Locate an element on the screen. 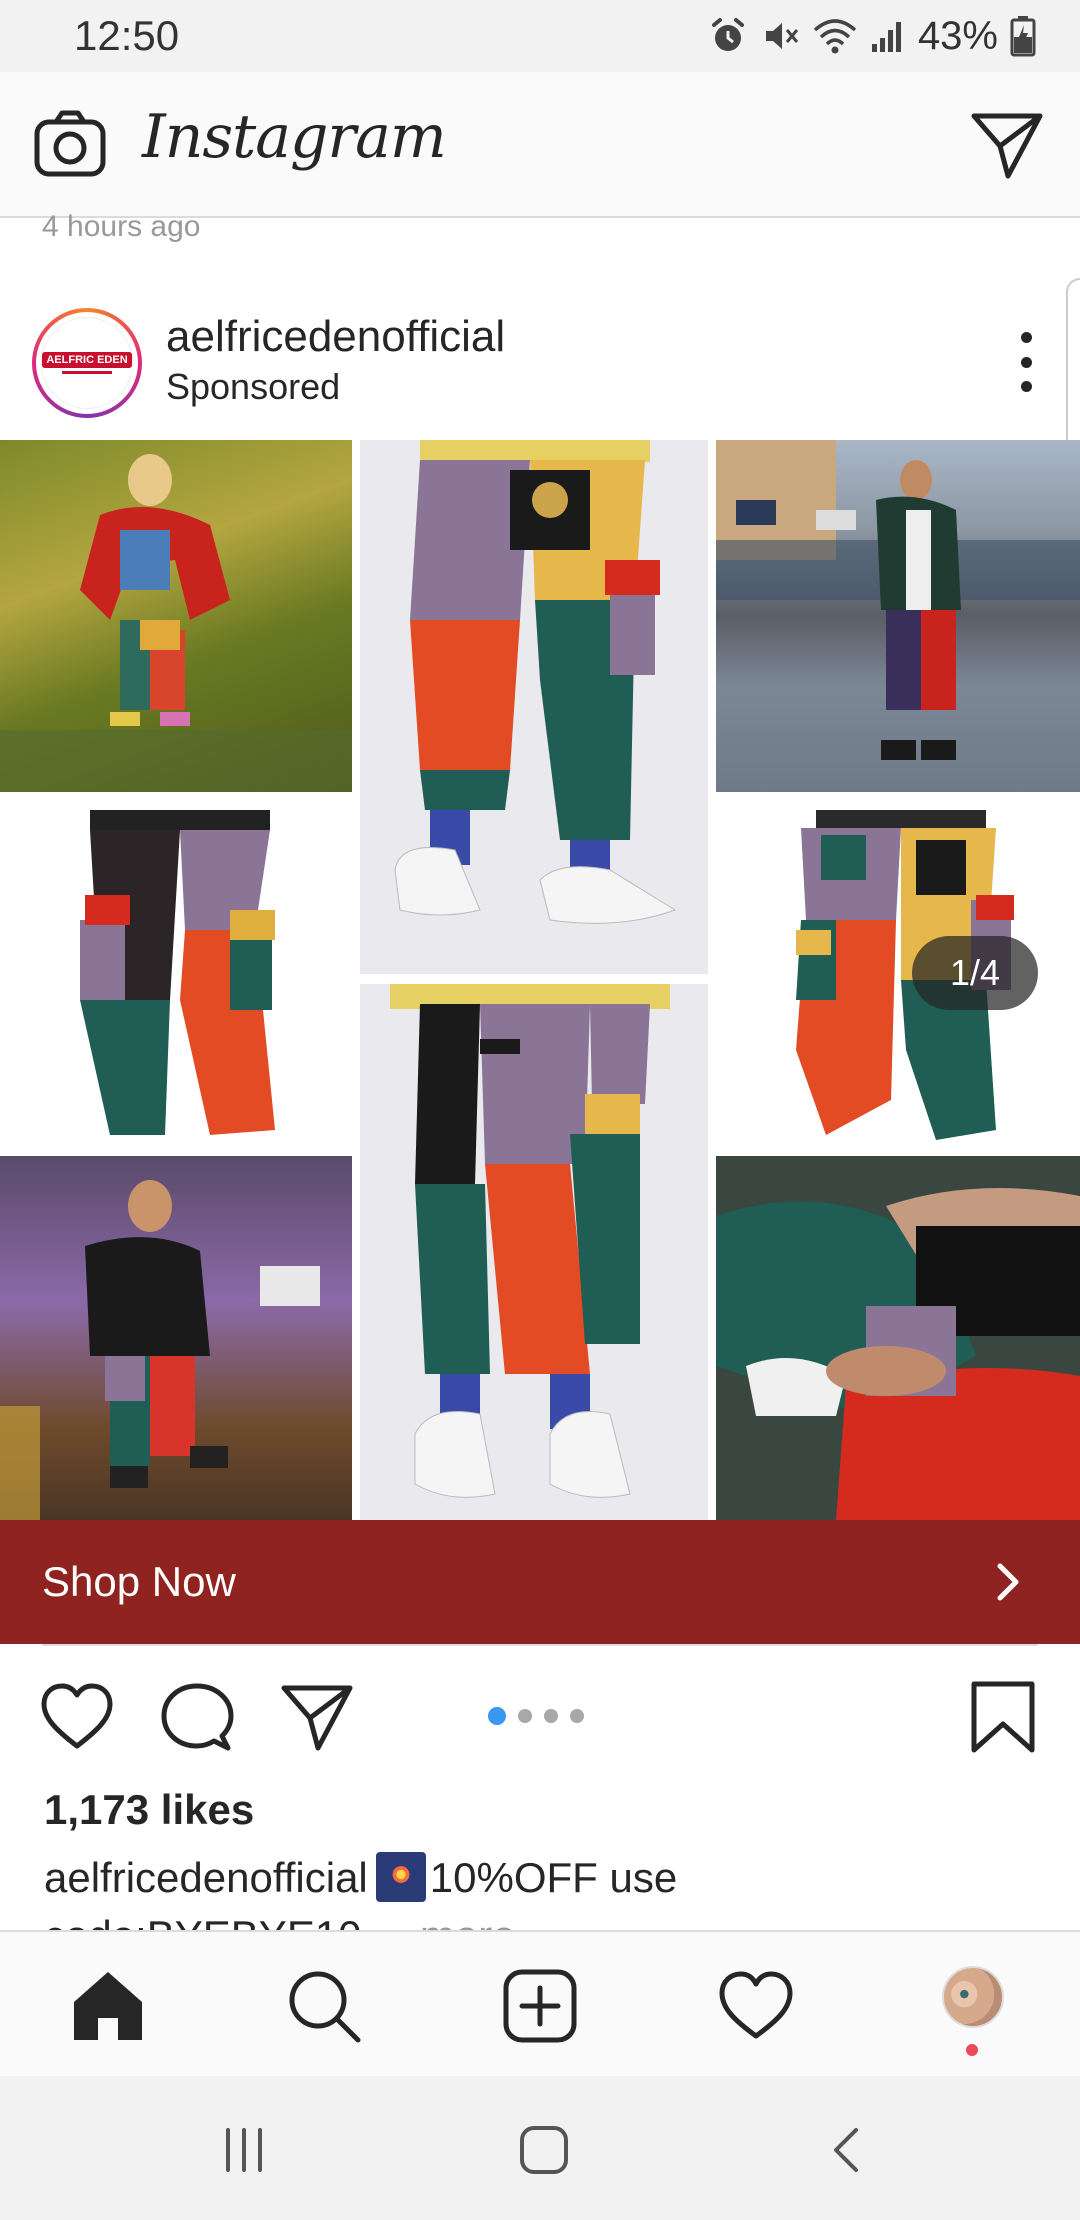 This screenshot has height=2220, width=1080. shop-now-label: Shop Now is located at coordinates (139, 1581).